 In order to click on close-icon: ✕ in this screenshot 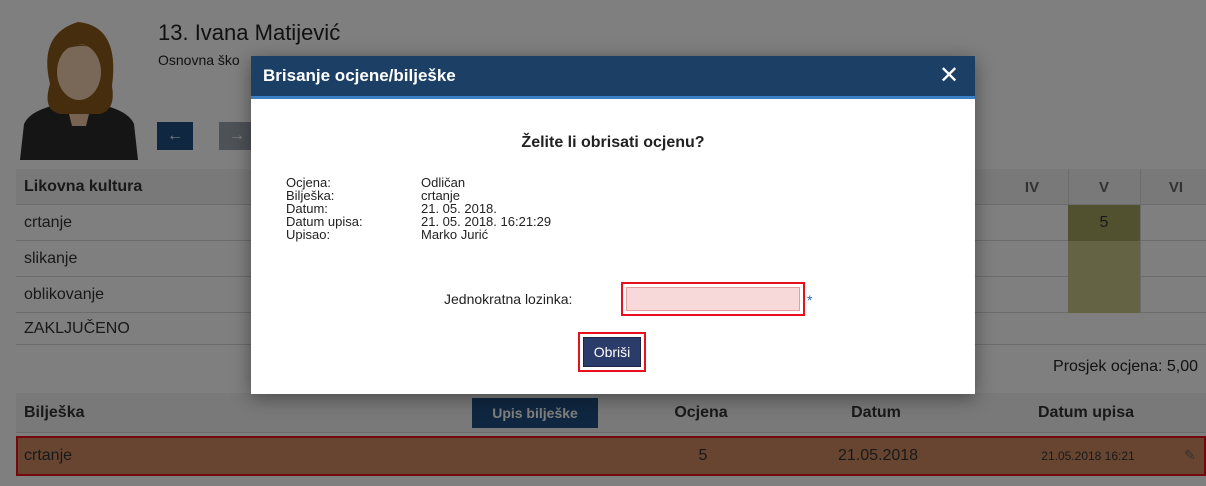, I will do `click(949, 76)`.